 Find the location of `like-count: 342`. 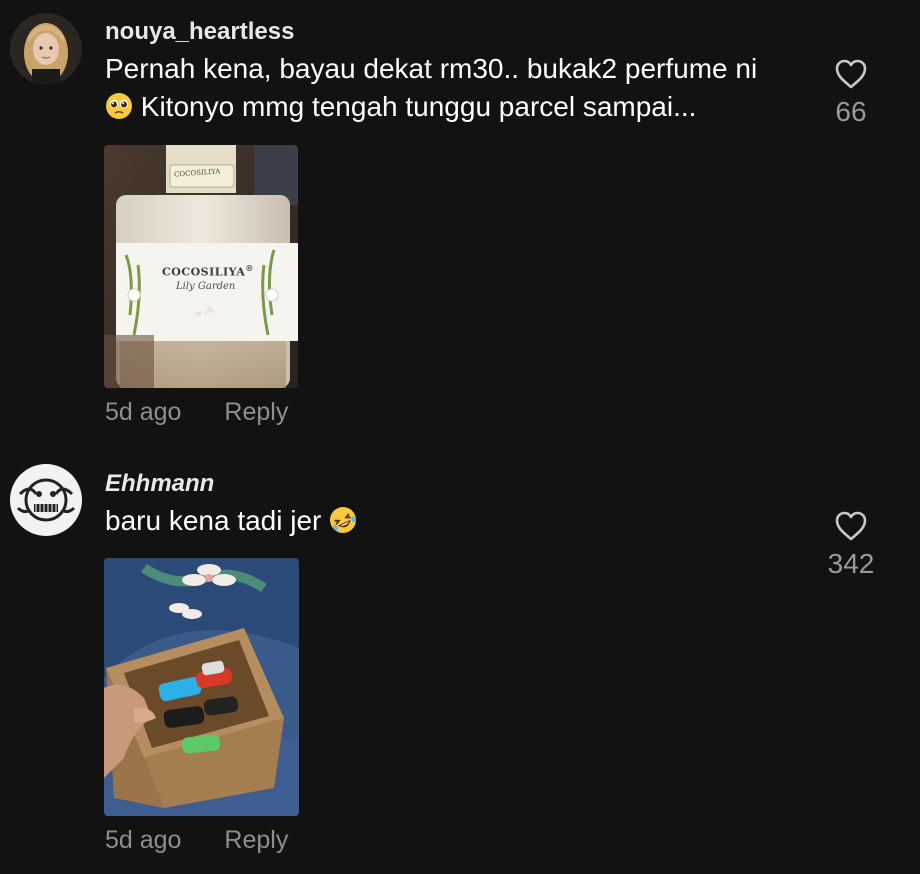

like-count: 342 is located at coordinates (851, 563).